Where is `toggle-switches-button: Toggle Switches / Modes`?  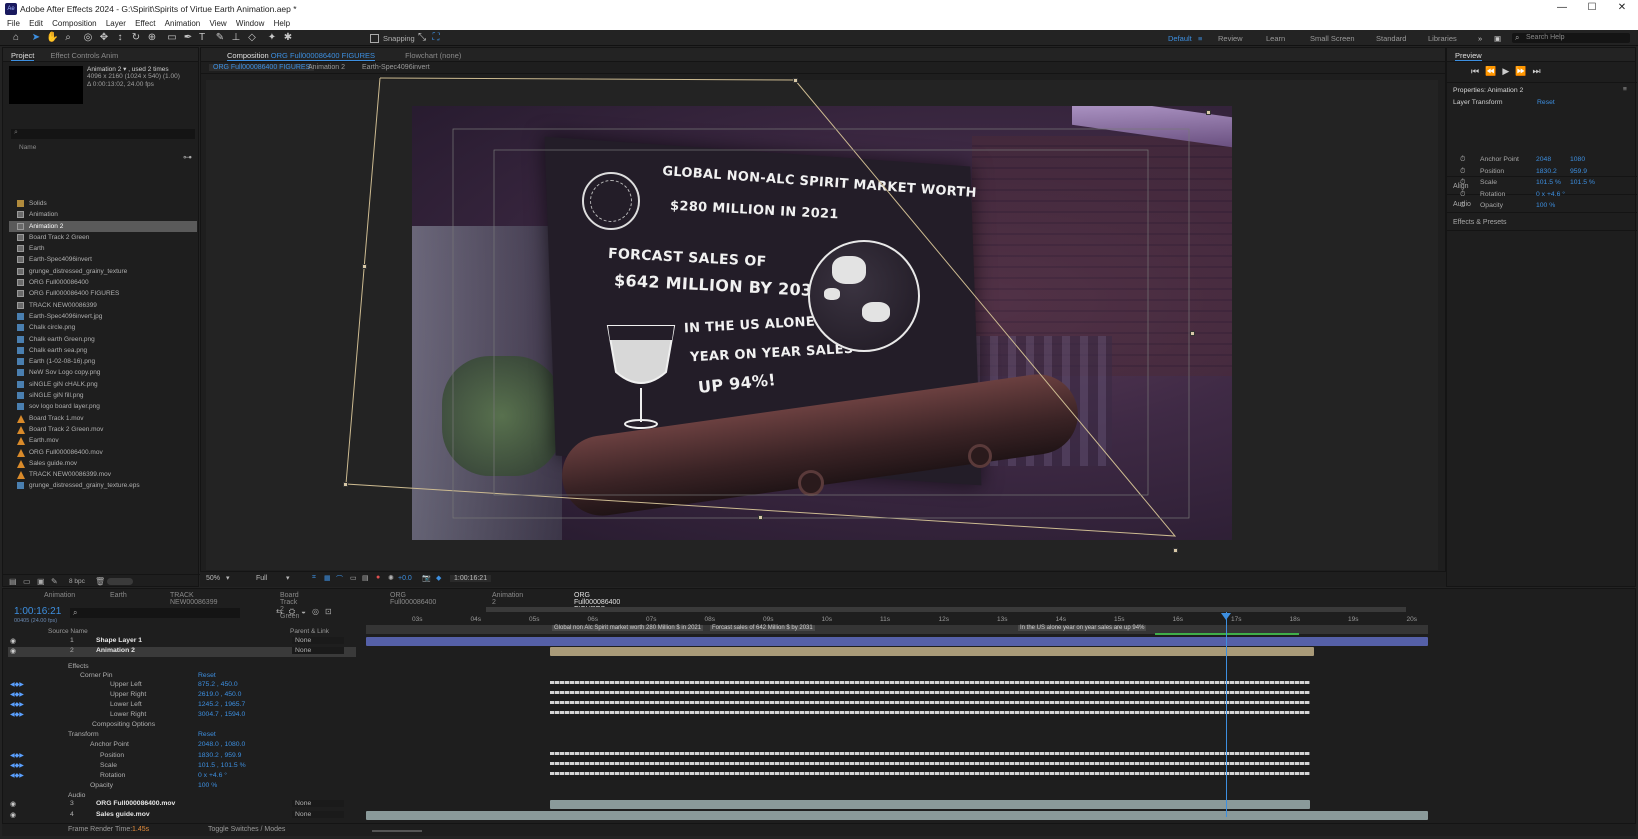
toggle-switches-button: Toggle Switches / Modes is located at coordinates (246, 829).